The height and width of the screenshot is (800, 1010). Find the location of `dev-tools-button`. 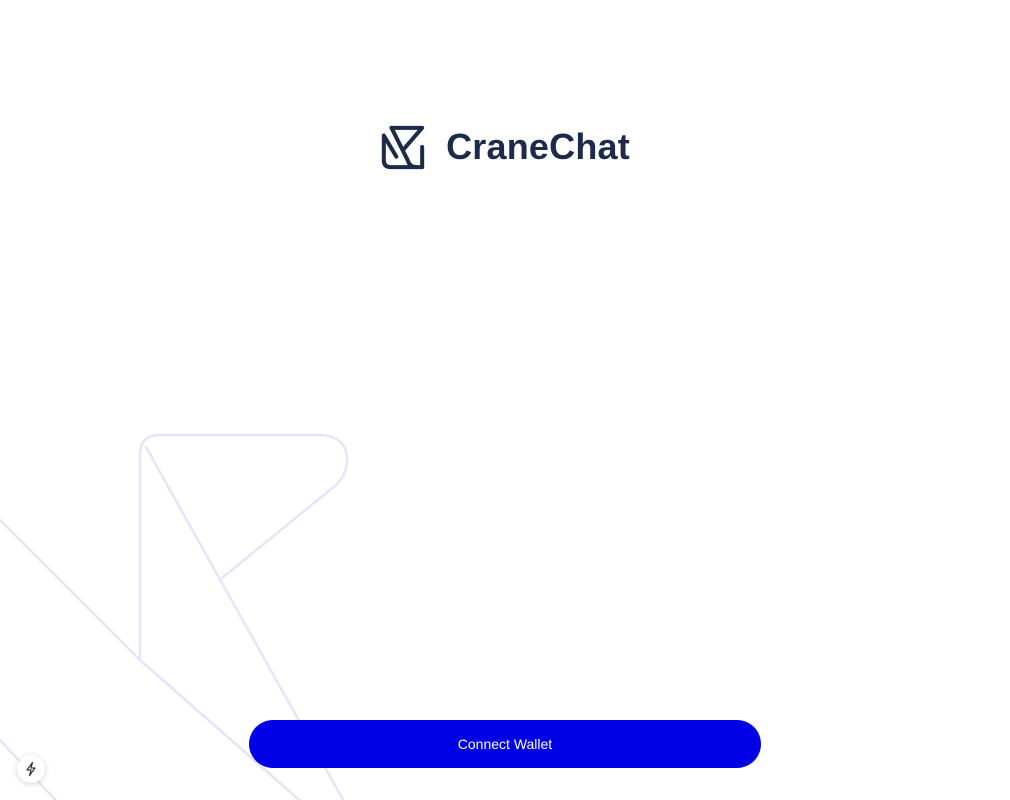

dev-tools-button is located at coordinates (31, 769).